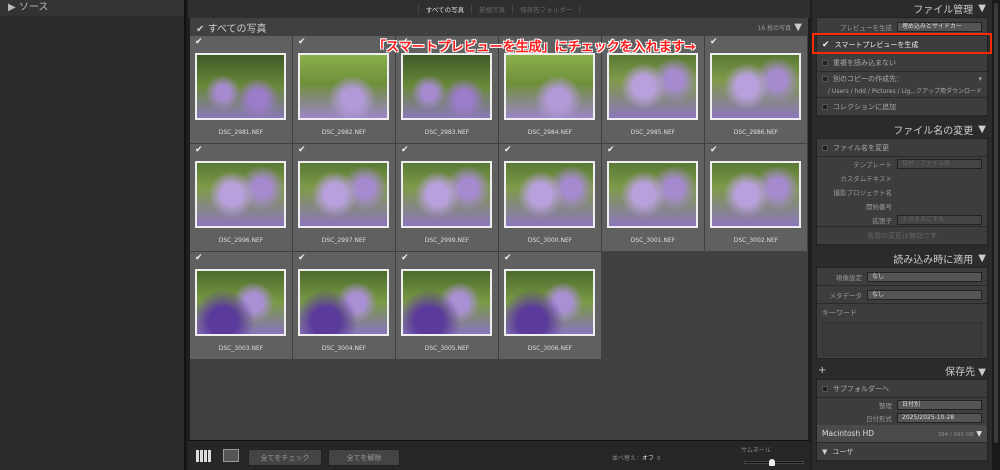 The height and width of the screenshot is (470, 1000). What do you see at coordinates (842, 452) in the screenshot?
I see `user-folder: ユーザ` at bounding box center [842, 452].